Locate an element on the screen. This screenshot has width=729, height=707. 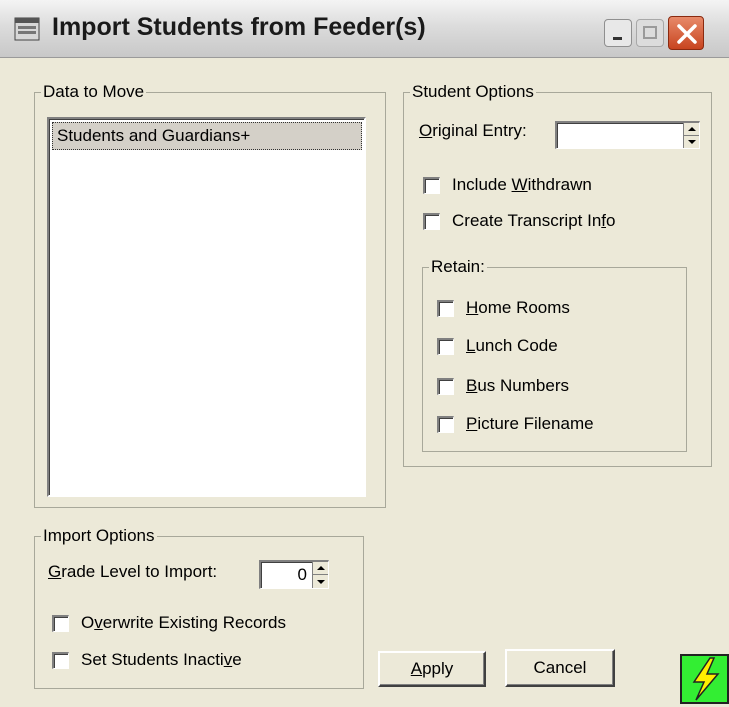
data-to-move-title: Data to Move is located at coordinates (94, 92).